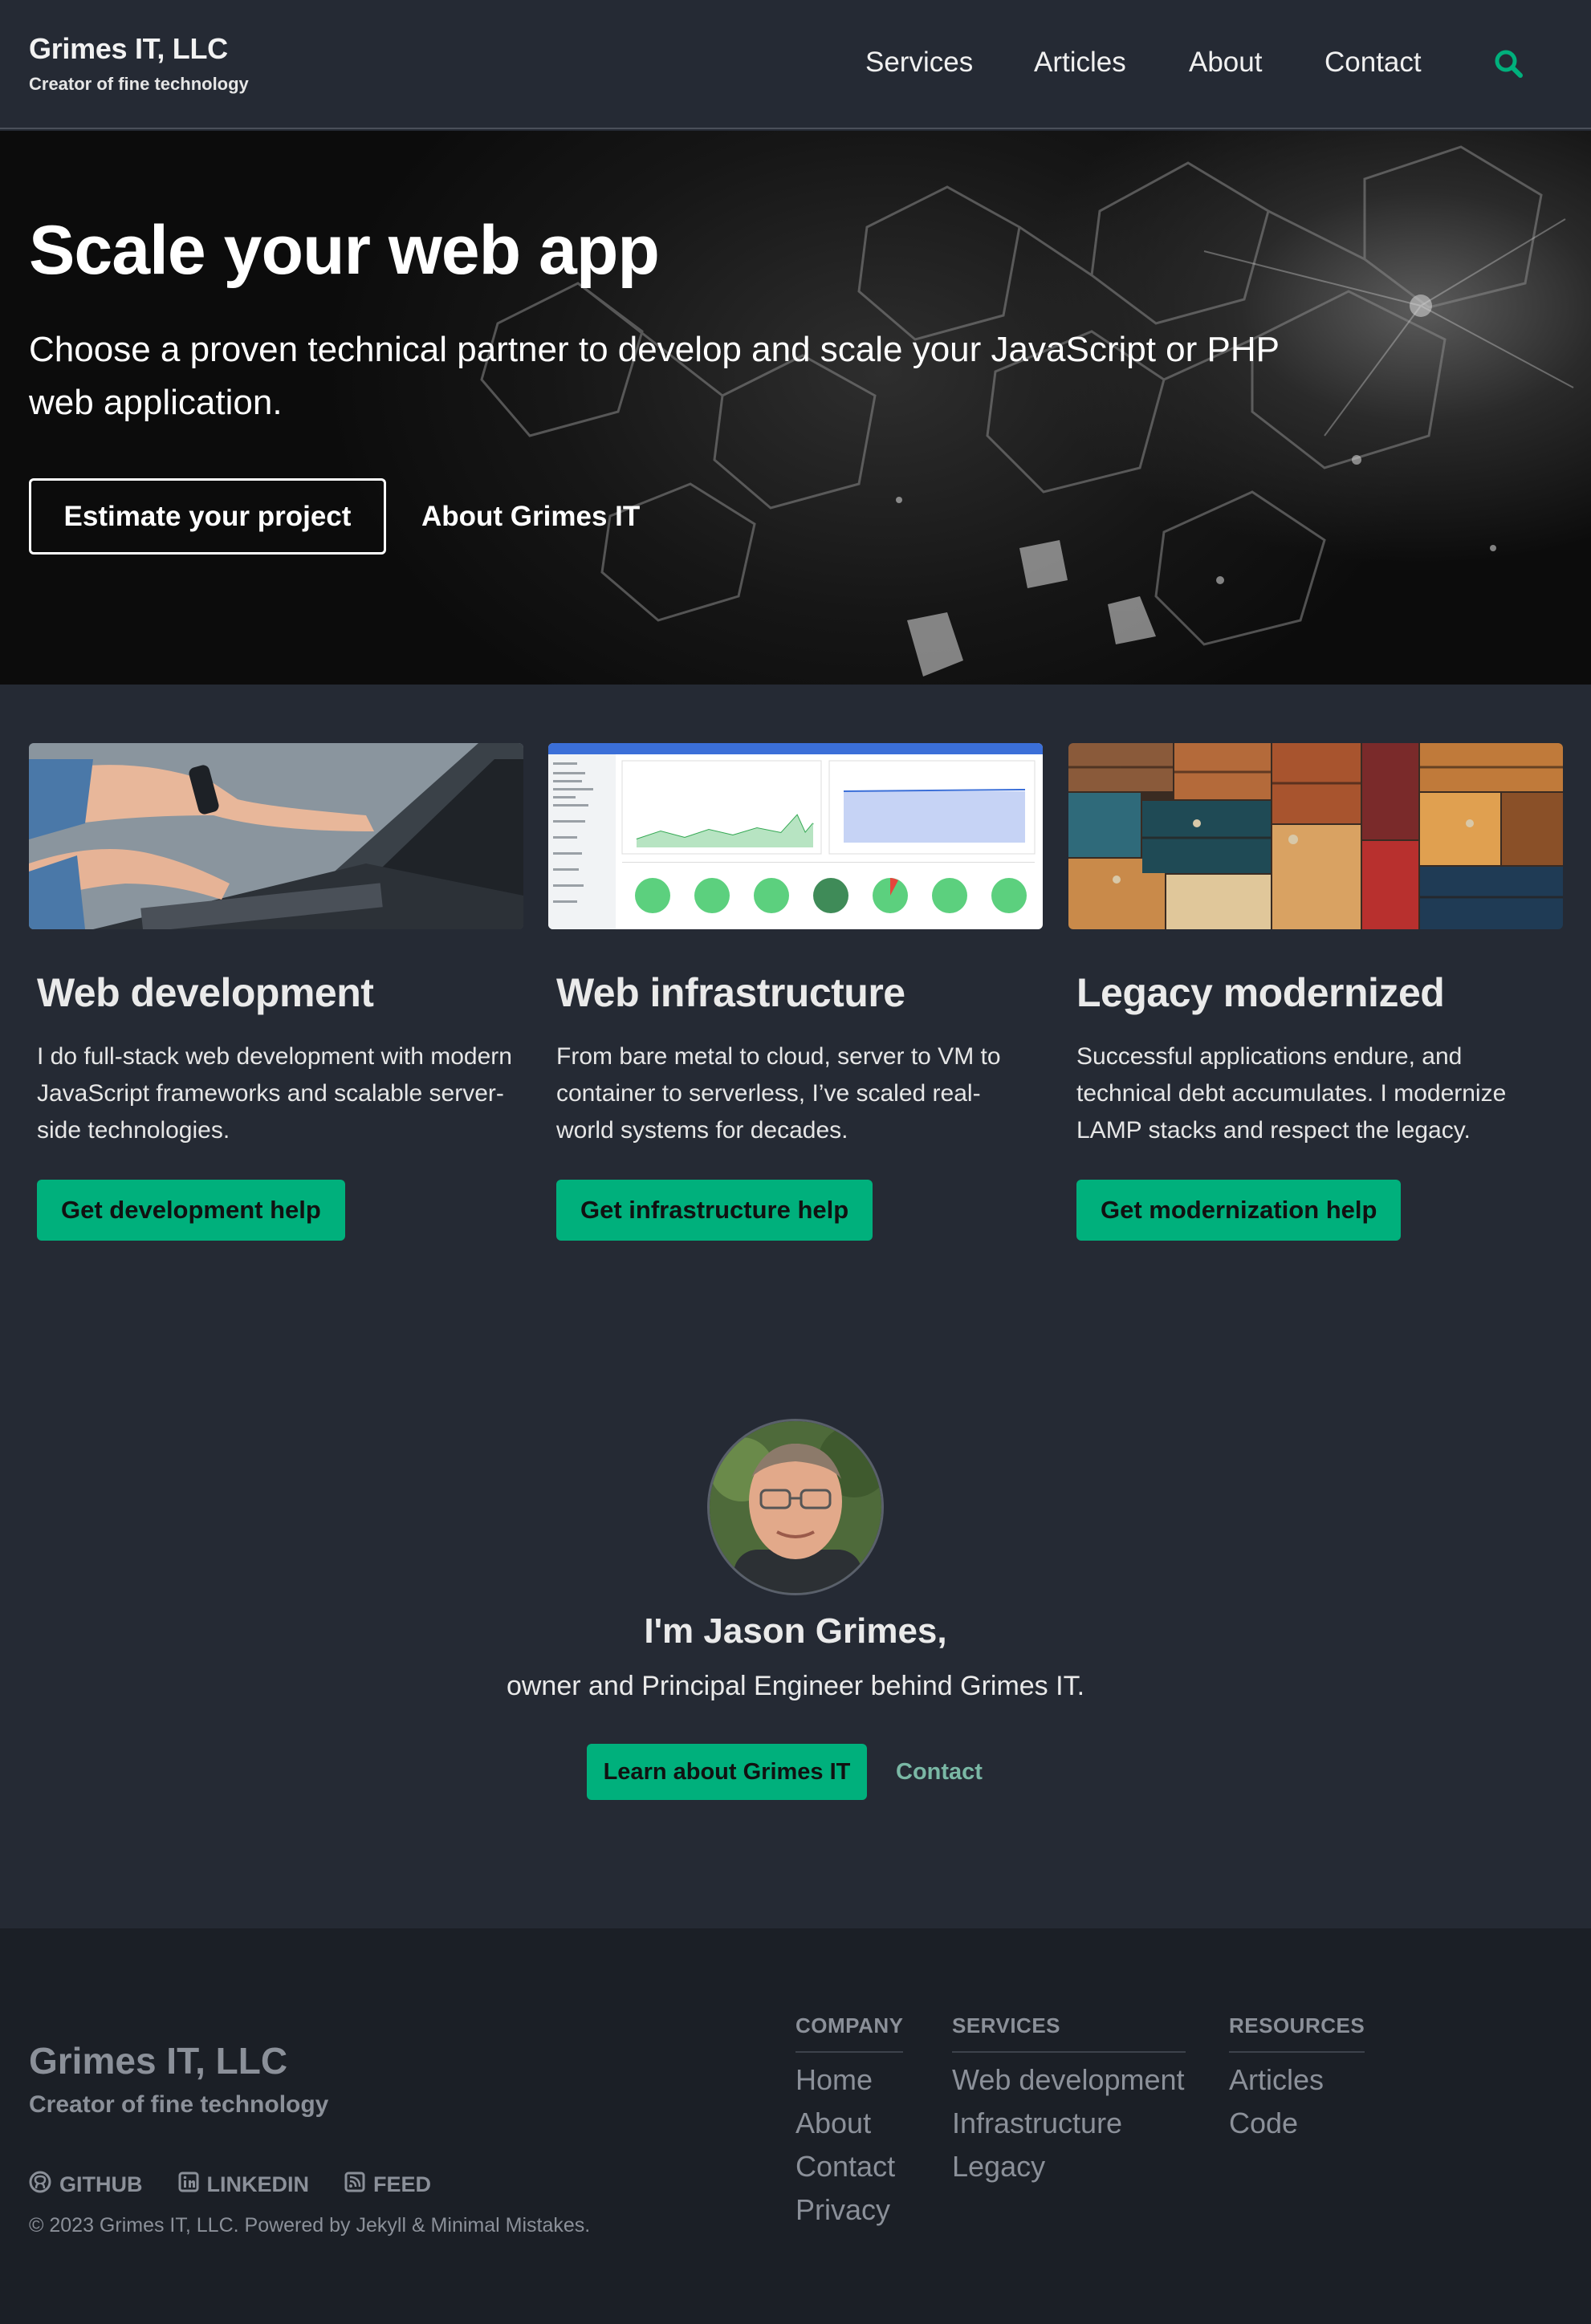 Image resolution: width=1591 pixels, height=2324 pixels. What do you see at coordinates (1373, 64) in the screenshot?
I see `nav-contact: Contact` at bounding box center [1373, 64].